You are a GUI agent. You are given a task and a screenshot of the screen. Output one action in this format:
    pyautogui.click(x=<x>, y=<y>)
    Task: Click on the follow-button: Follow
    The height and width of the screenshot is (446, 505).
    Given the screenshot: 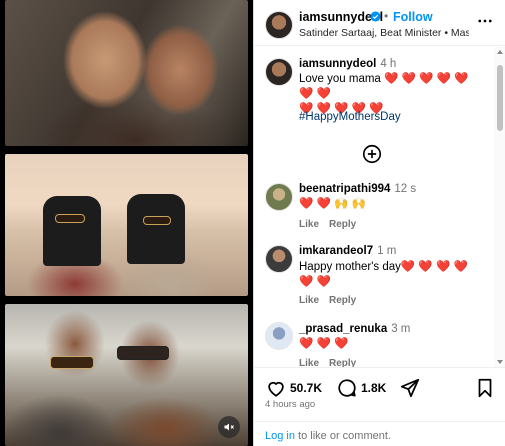 What is the action you would take?
    pyautogui.click(x=413, y=17)
    